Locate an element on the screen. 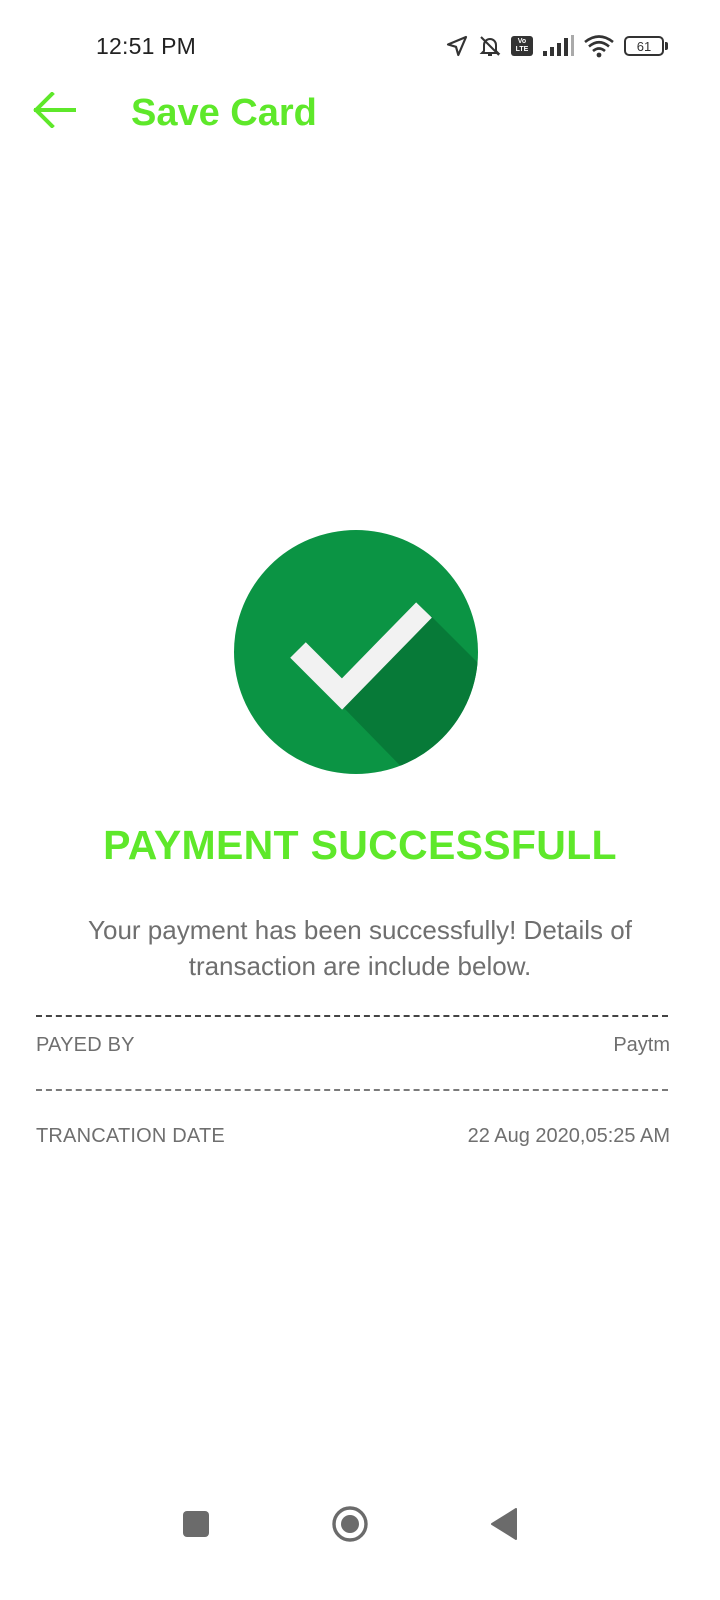 The image size is (720, 1600). wifi-icon is located at coordinates (599, 46).